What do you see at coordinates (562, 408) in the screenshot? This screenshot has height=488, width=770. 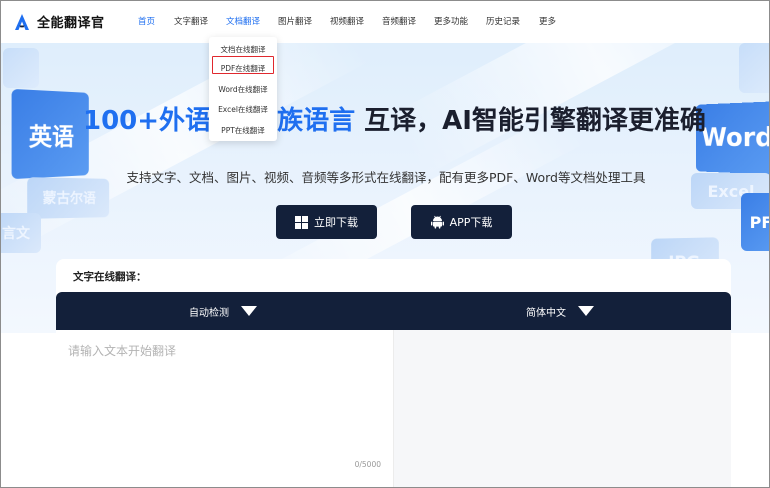 I see `translation-output` at bounding box center [562, 408].